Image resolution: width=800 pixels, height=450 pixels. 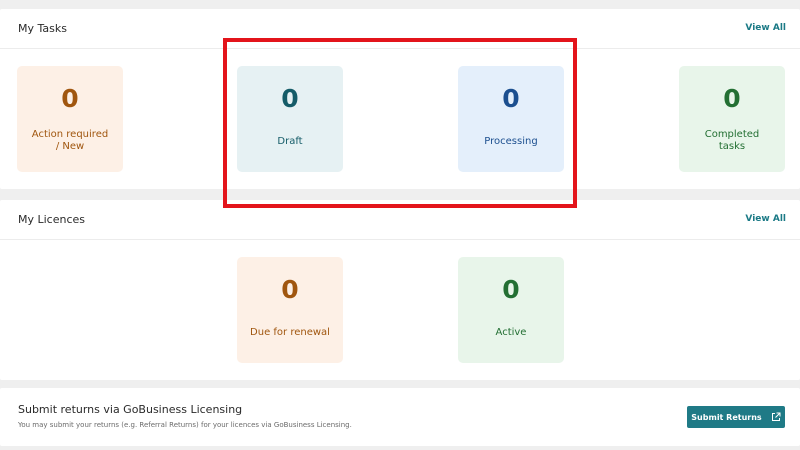 I want to click on due-for-renewal-count: 0, so click(x=290, y=289).